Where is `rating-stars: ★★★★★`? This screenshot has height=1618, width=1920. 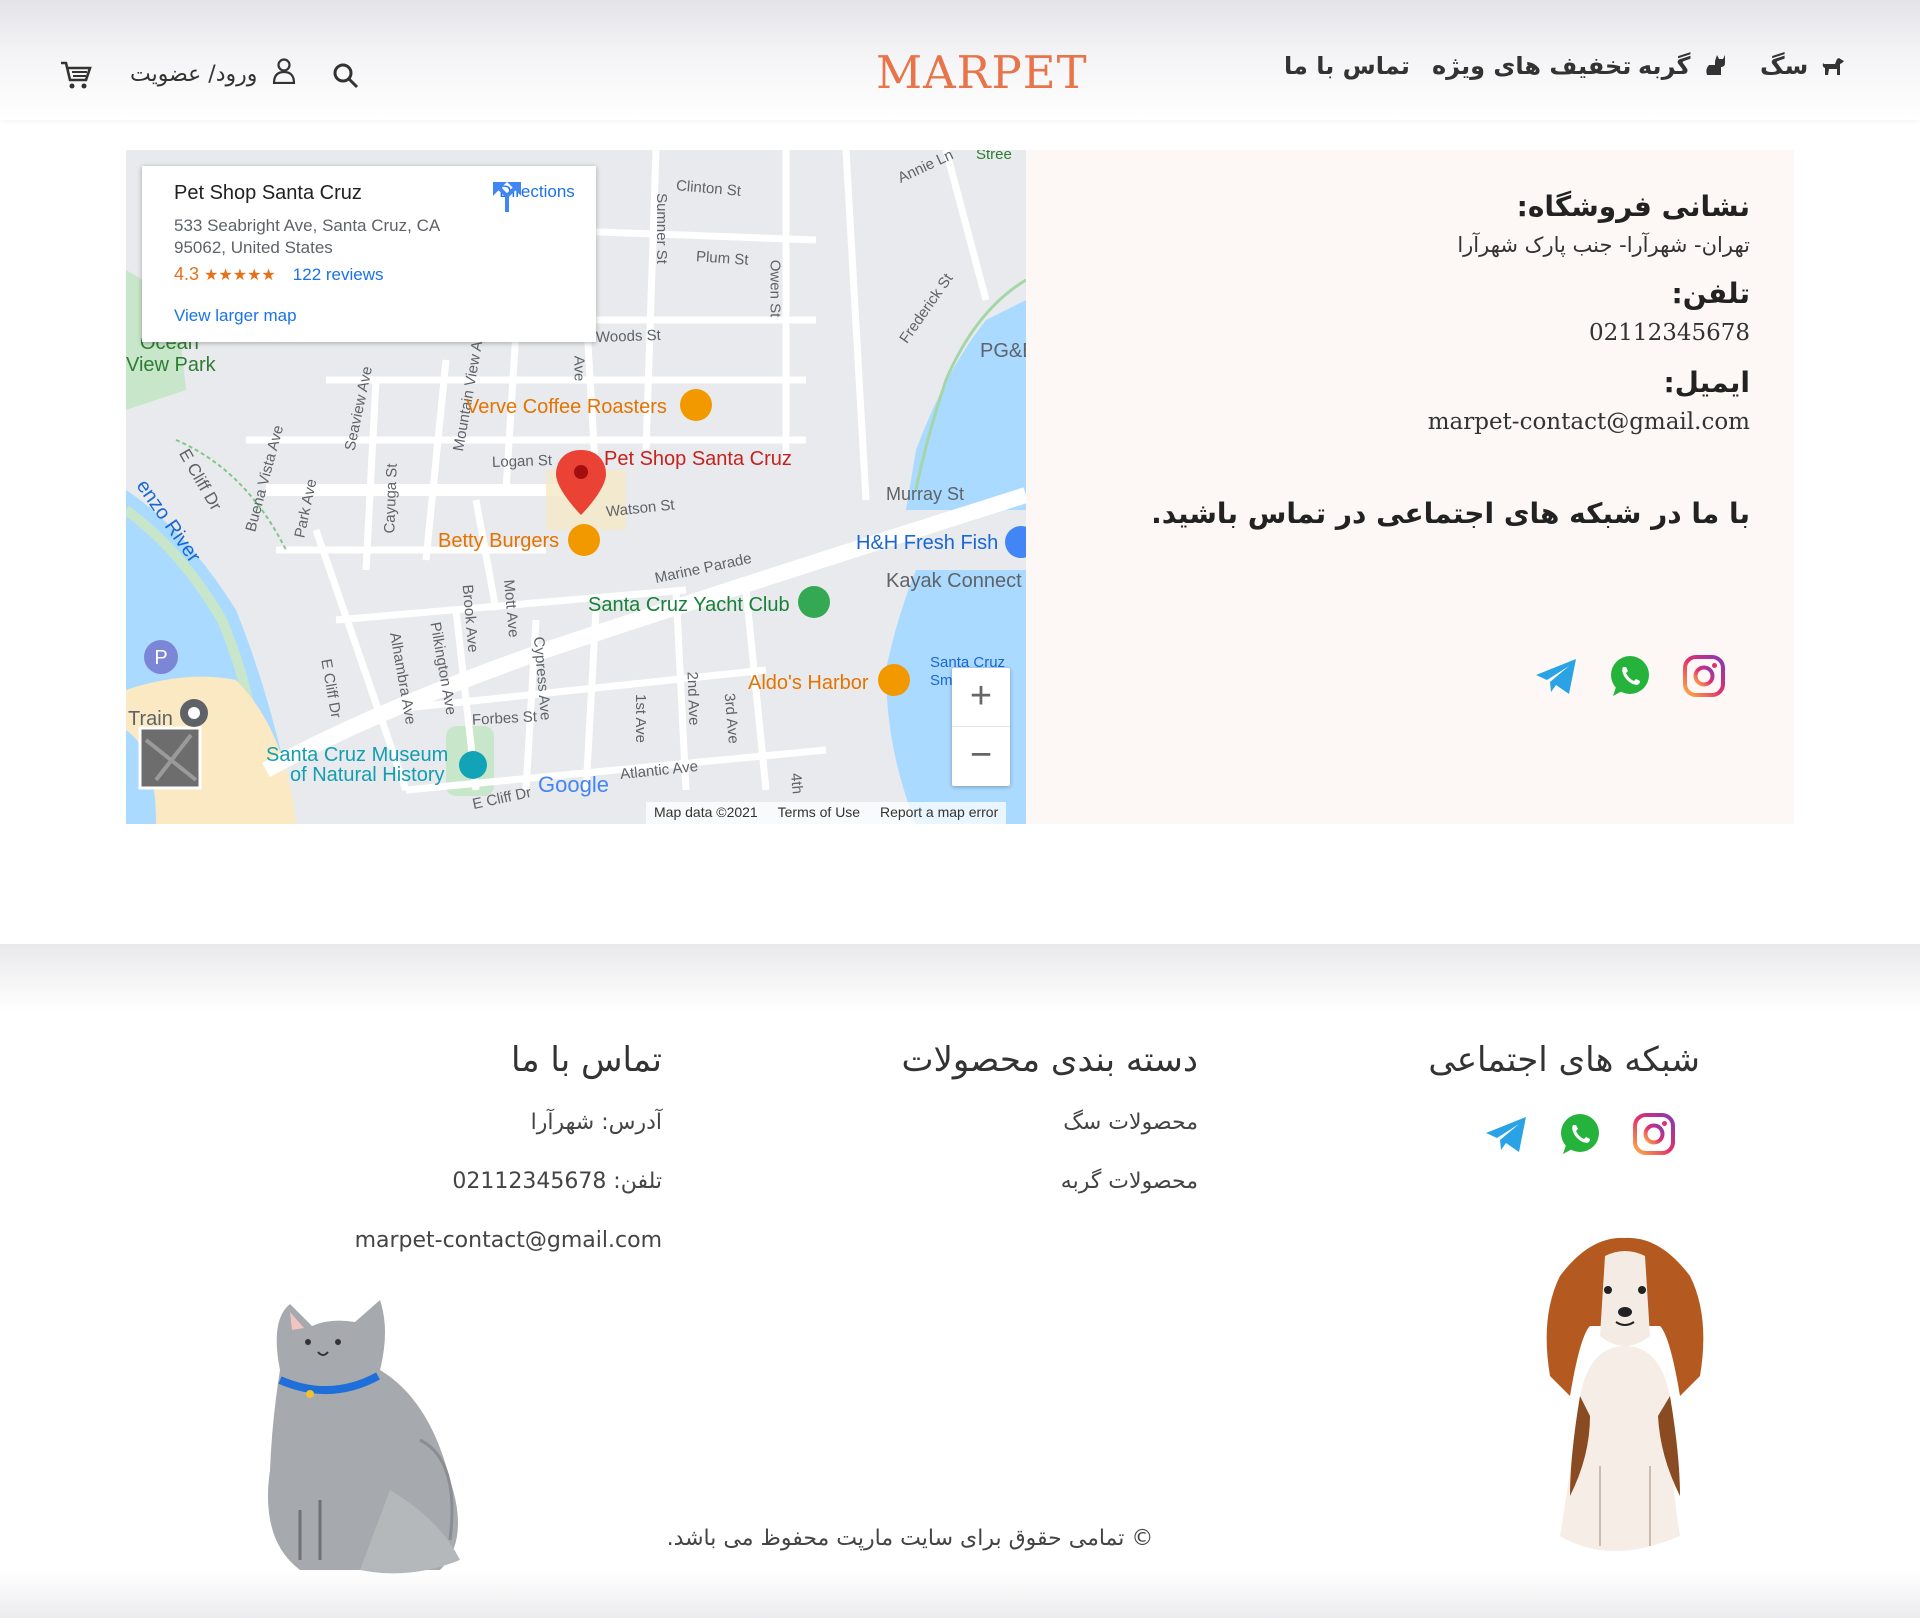 rating-stars: ★★★★★ is located at coordinates (240, 275).